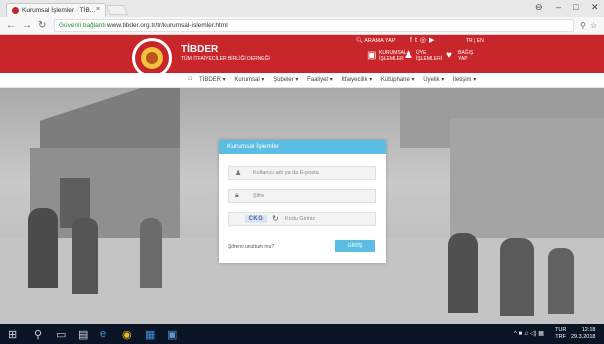 Image resolution: width=604 pixels, height=344 pixels. What do you see at coordinates (237, 195) in the screenshot?
I see `lock-icon: 🔒︎` at bounding box center [237, 195].